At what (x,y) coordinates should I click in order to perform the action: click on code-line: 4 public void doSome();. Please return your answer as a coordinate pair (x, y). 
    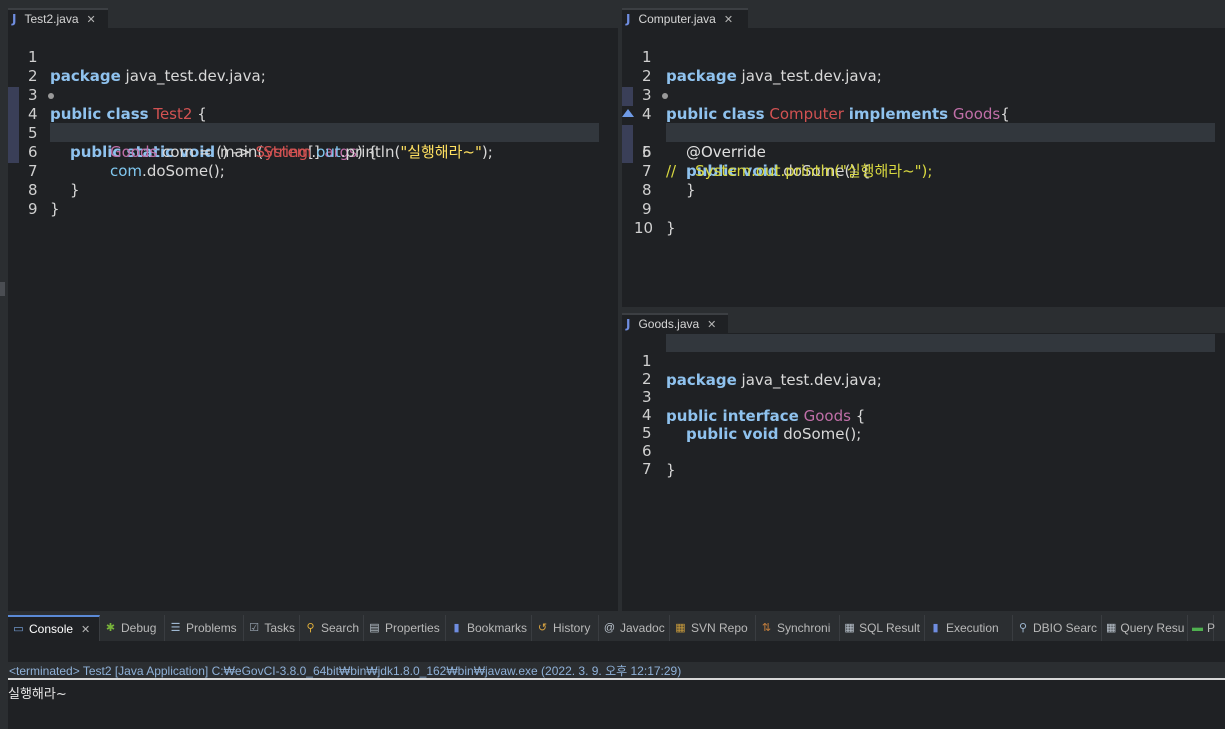
    Looking at the image, I should click on (923, 415).